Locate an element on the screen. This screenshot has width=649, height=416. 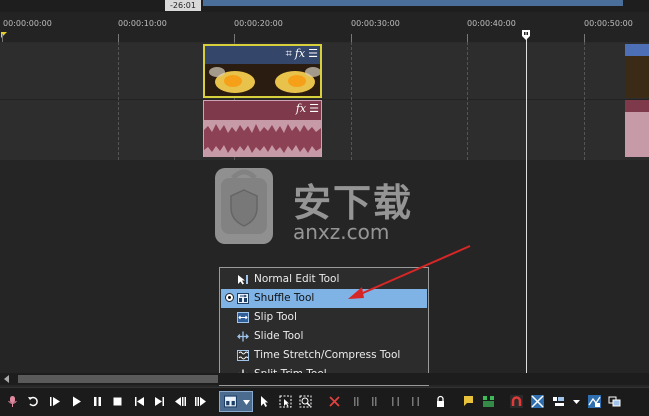
ruler-label: 00:00:20:00 is located at coordinates (258, 23).